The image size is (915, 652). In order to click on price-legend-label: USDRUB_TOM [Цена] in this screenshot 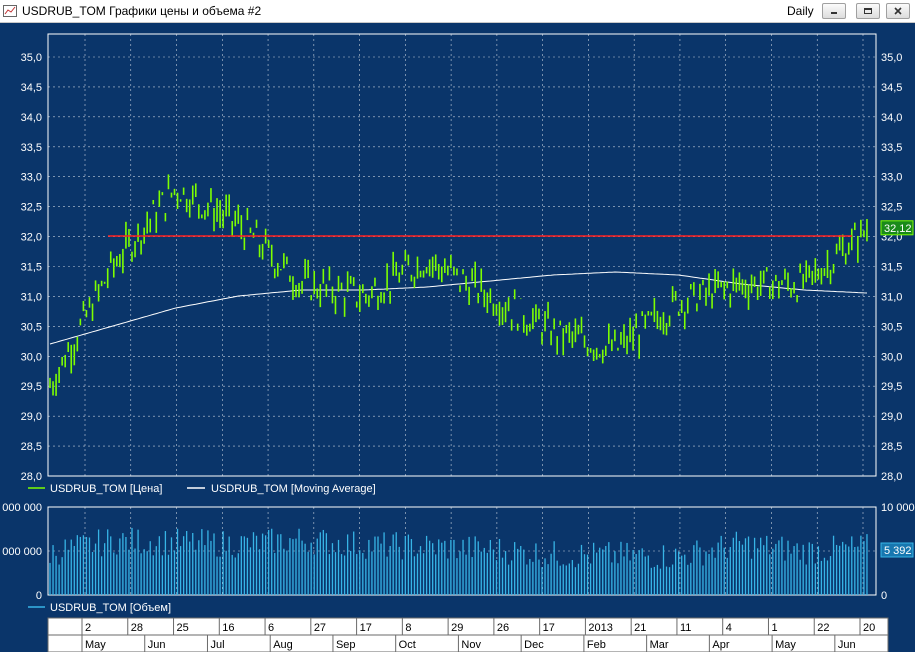, I will do `click(106, 489)`.